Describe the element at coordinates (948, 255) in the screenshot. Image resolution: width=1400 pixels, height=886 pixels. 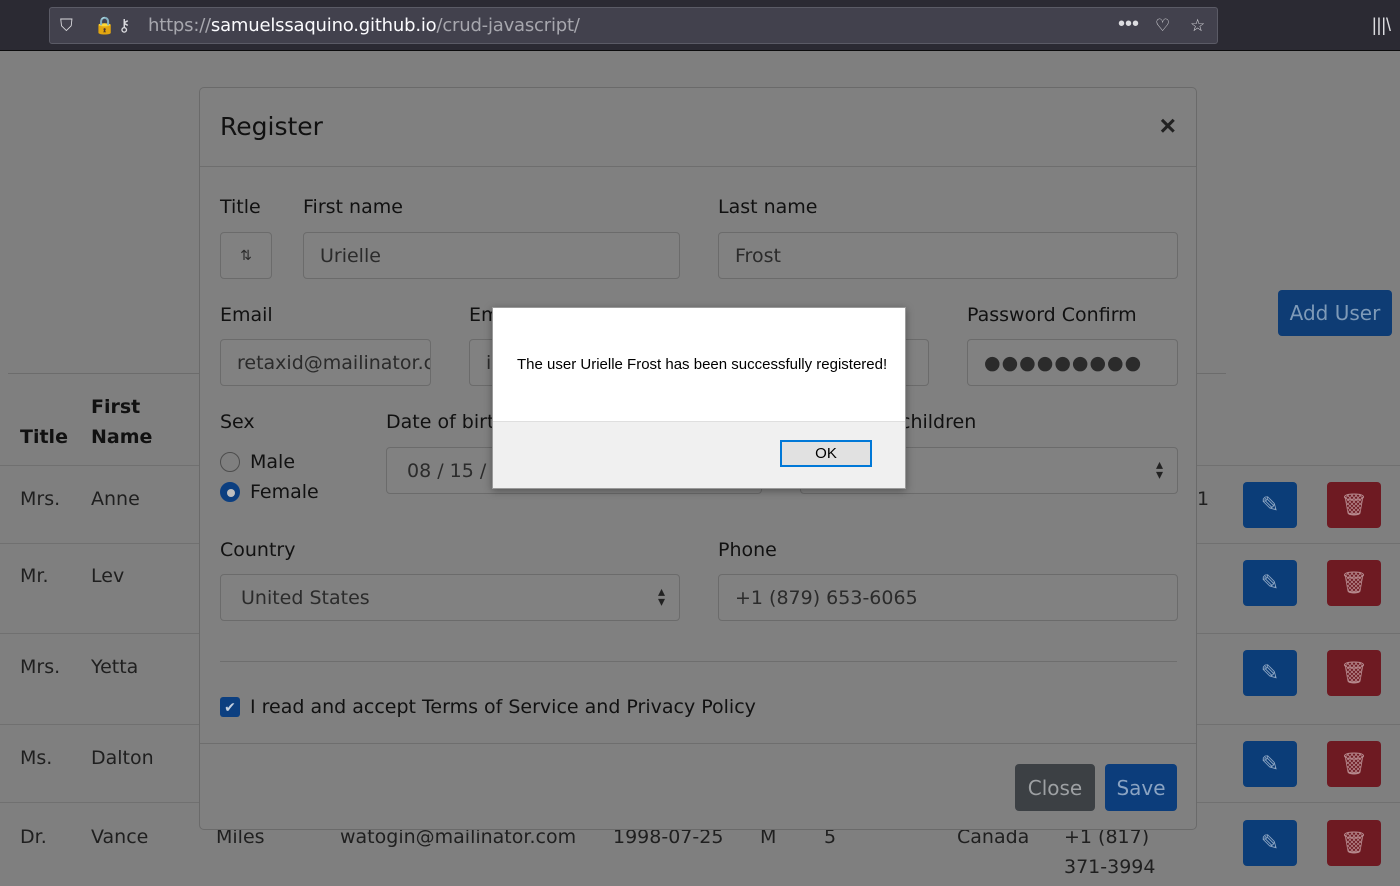
I see `last-name-field: Frost` at that location.